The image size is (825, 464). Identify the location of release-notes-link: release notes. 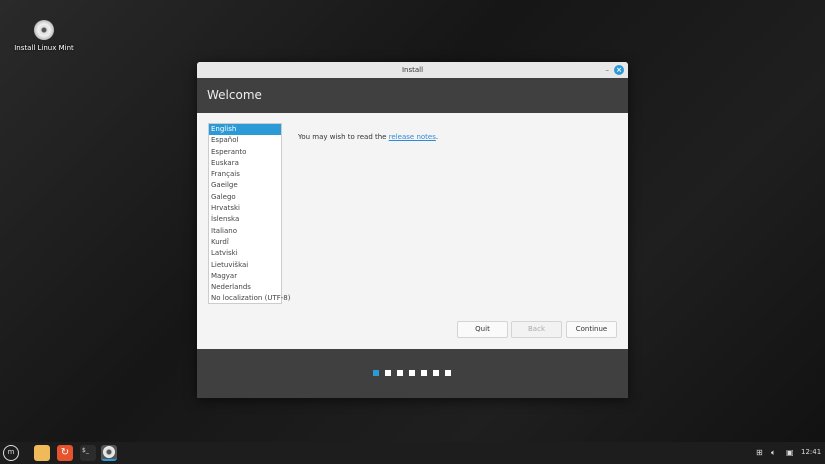
(412, 137).